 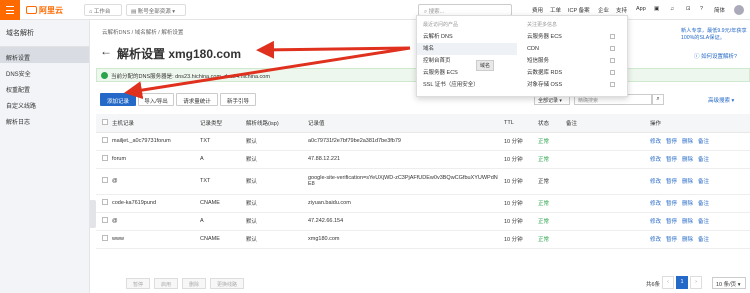 What do you see at coordinates (658, 99) in the screenshot?
I see `search-icon: ⌕` at bounding box center [658, 99].